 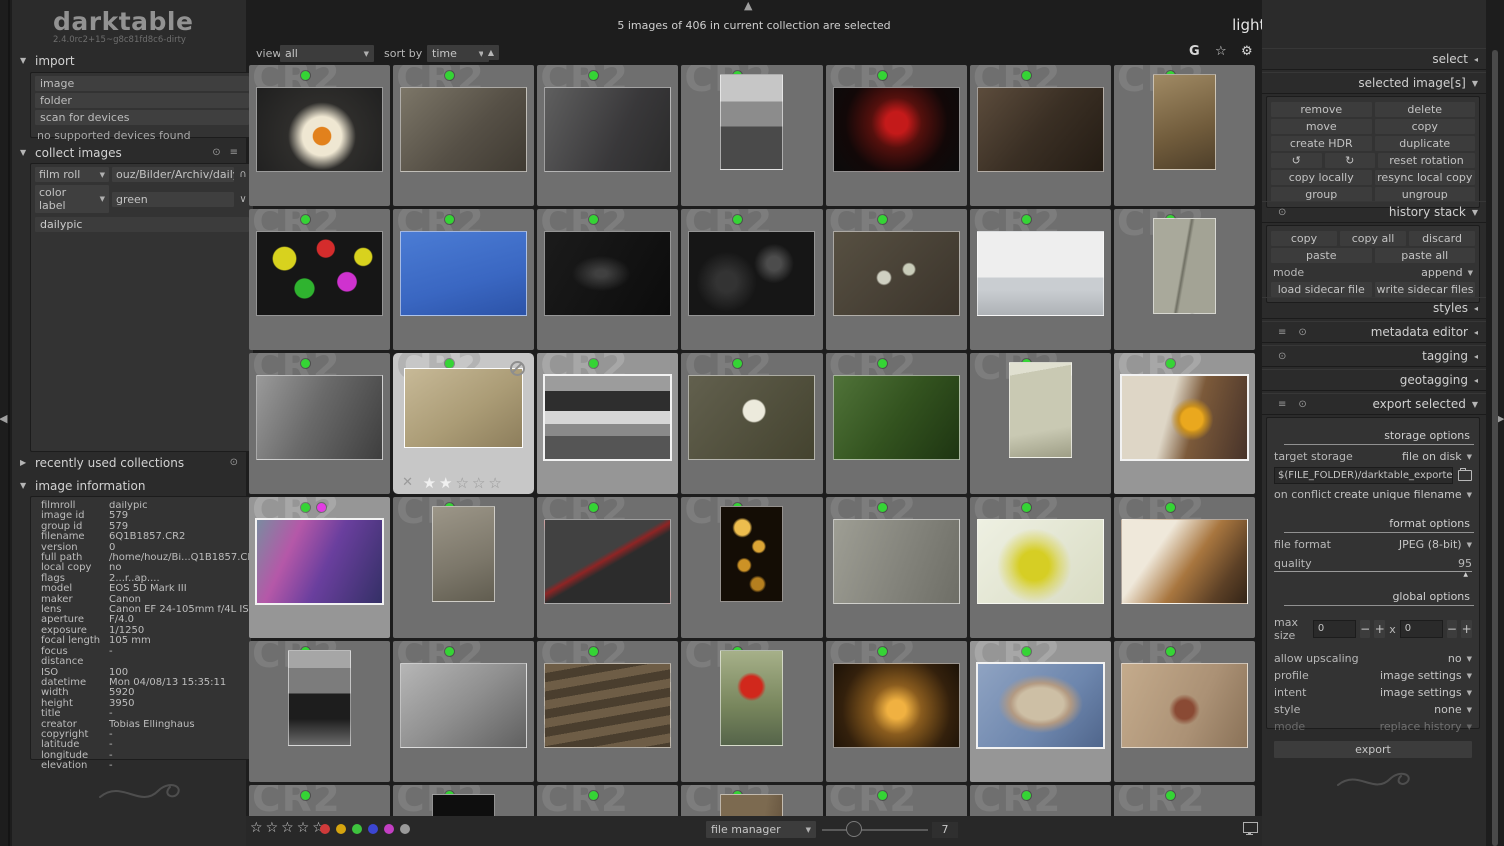 What do you see at coordinates (752, 800) in the screenshot?
I see `grid-cell-wooden-door: CR2` at bounding box center [752, 800].